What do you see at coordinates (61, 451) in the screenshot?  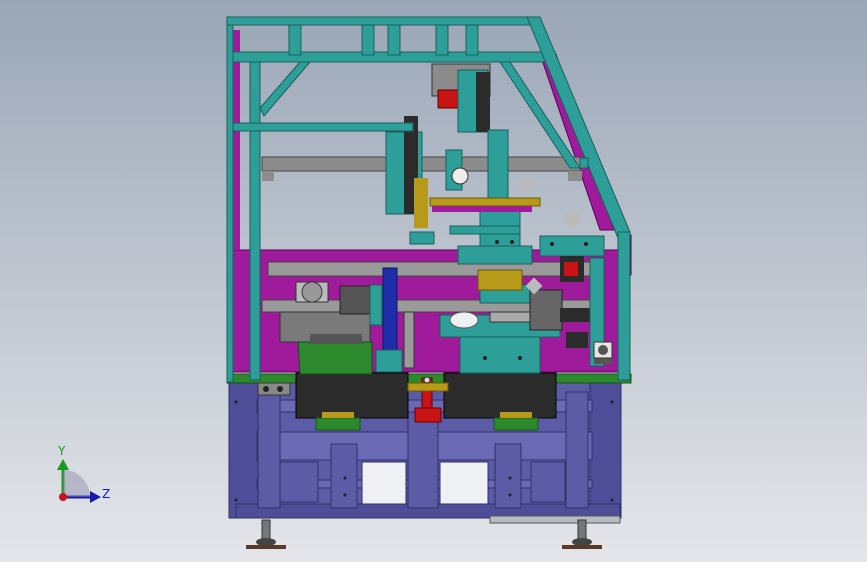 I see `y-axis-label: Y` at bounding box center [61, 451].